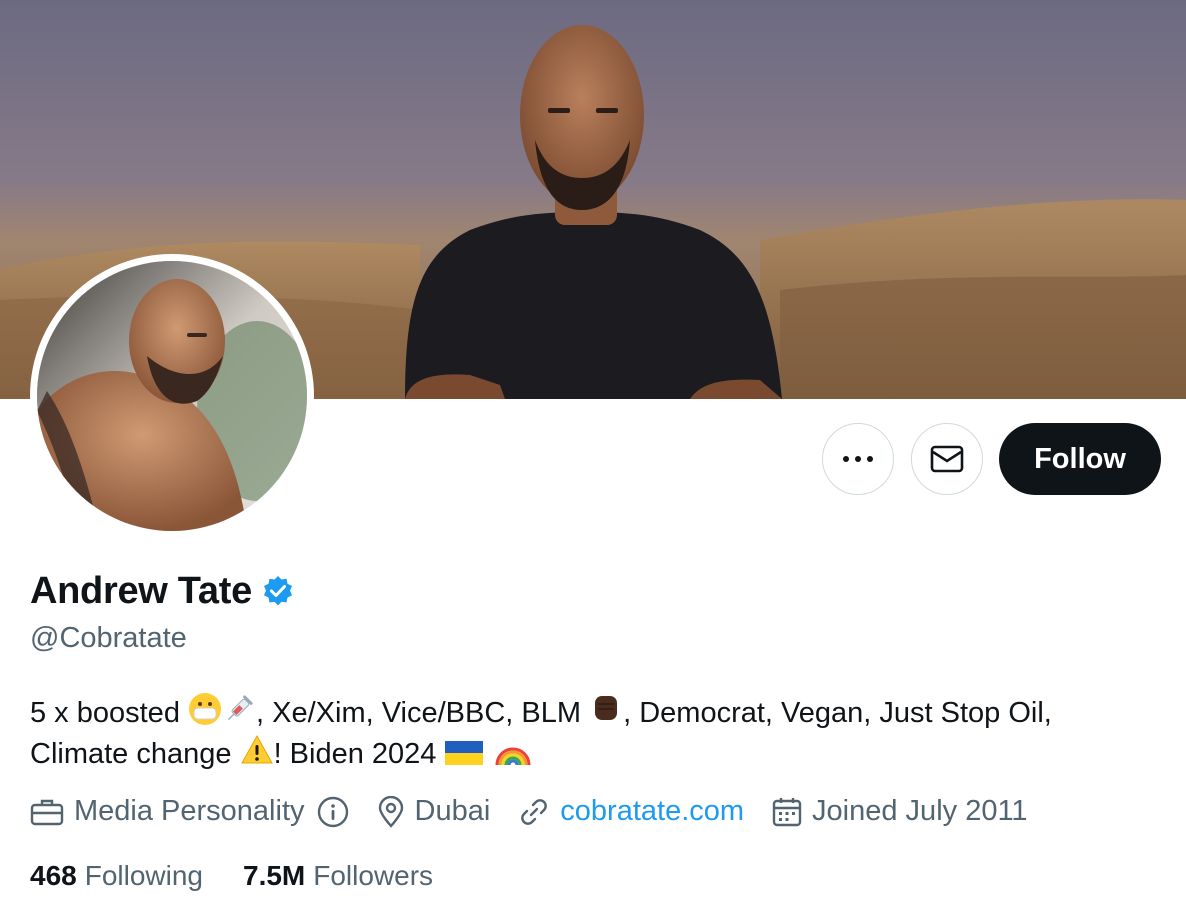 The image size is (1186, 900). What do you see at coordinates (105, 713) in the screenshot?
I see `bio-text: 5 x boosted` at bounding box center [105, 713].